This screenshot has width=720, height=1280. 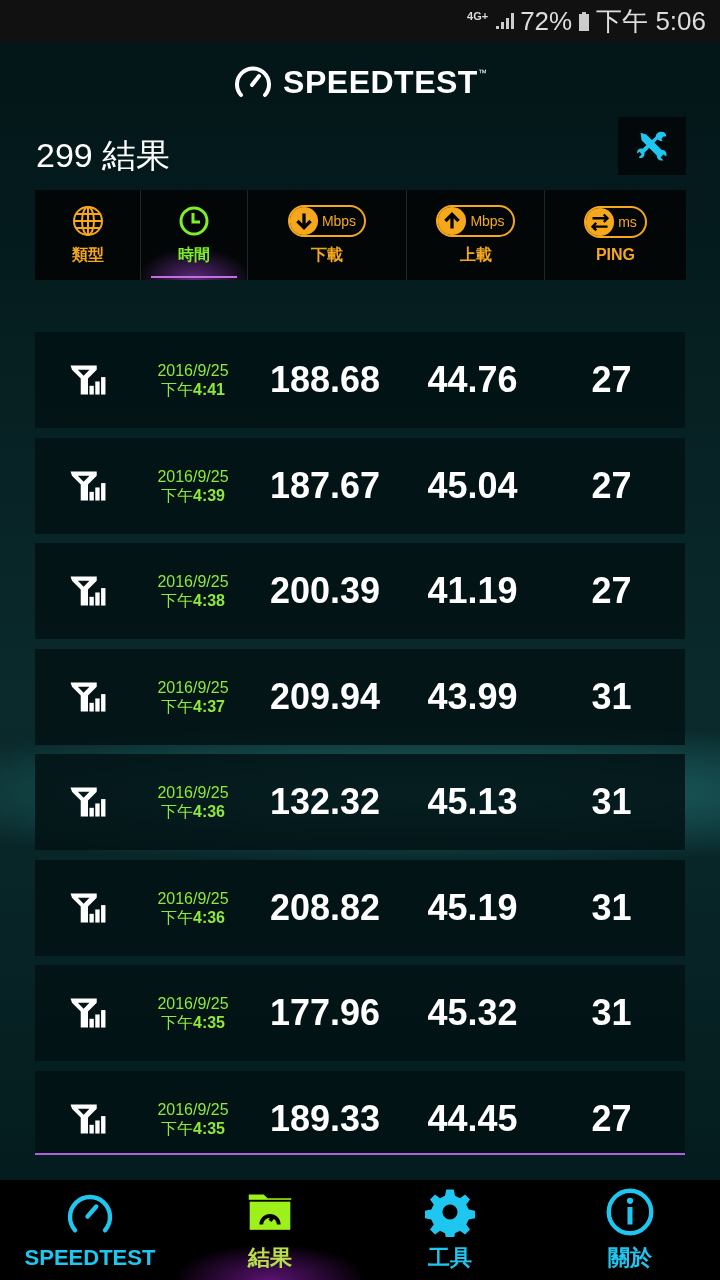 What do you see at coordinates (472, 907) in the screenshot?
I see `upload-speed: 45.19` at bounding box center [472, 907].